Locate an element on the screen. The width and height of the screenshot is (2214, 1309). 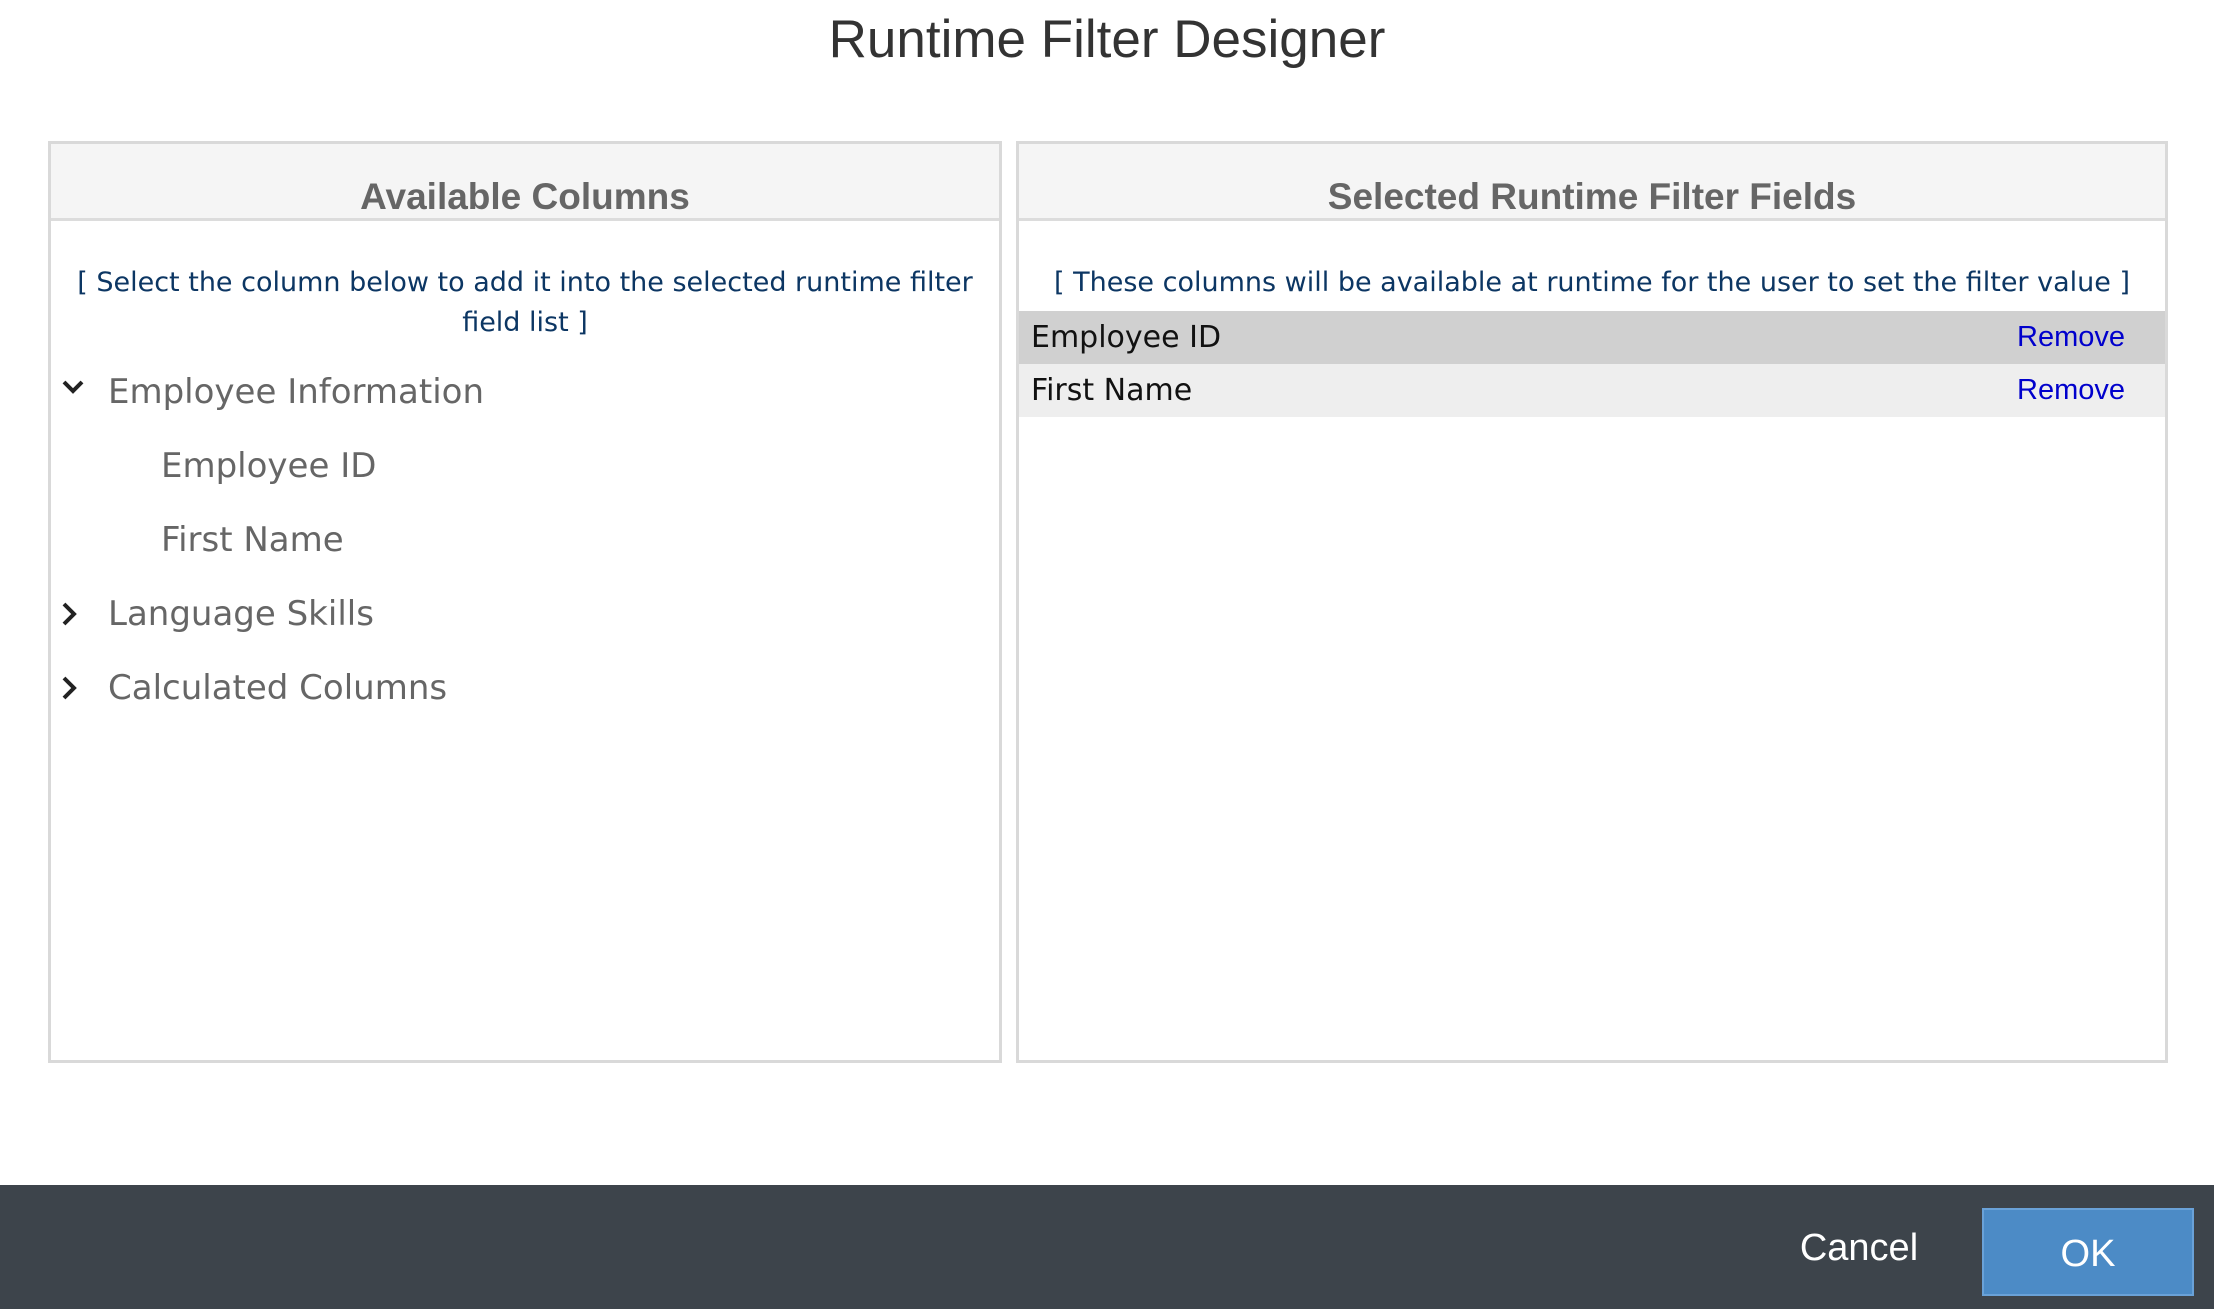
tree-node-employee-id: Employee ID is located at coordinates (525, 466).